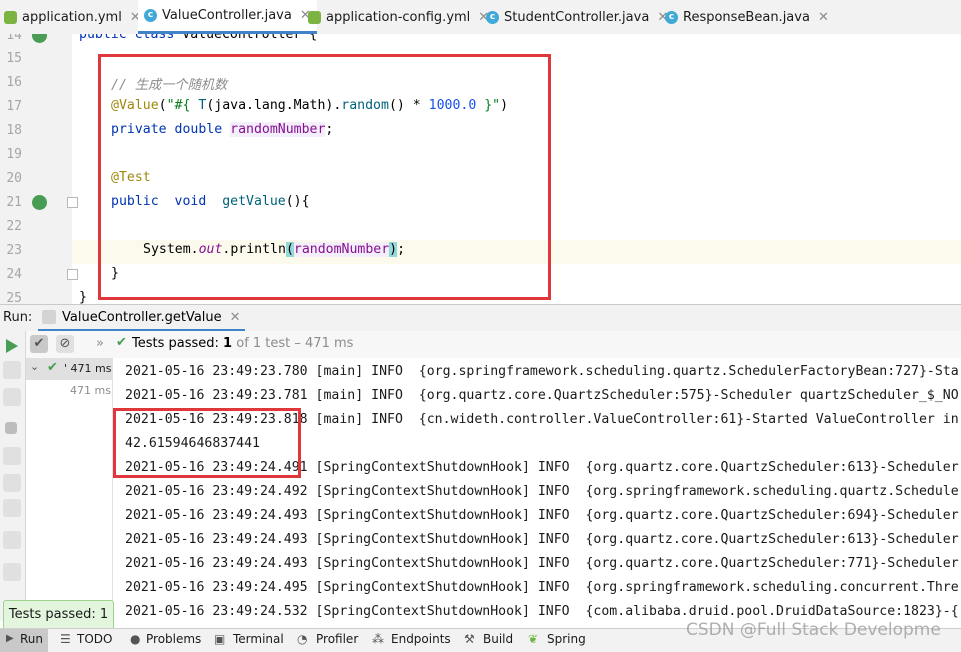  Describe the element at coordinates (14, 130) in the screenshot. I see `line-number: 18` at that location.